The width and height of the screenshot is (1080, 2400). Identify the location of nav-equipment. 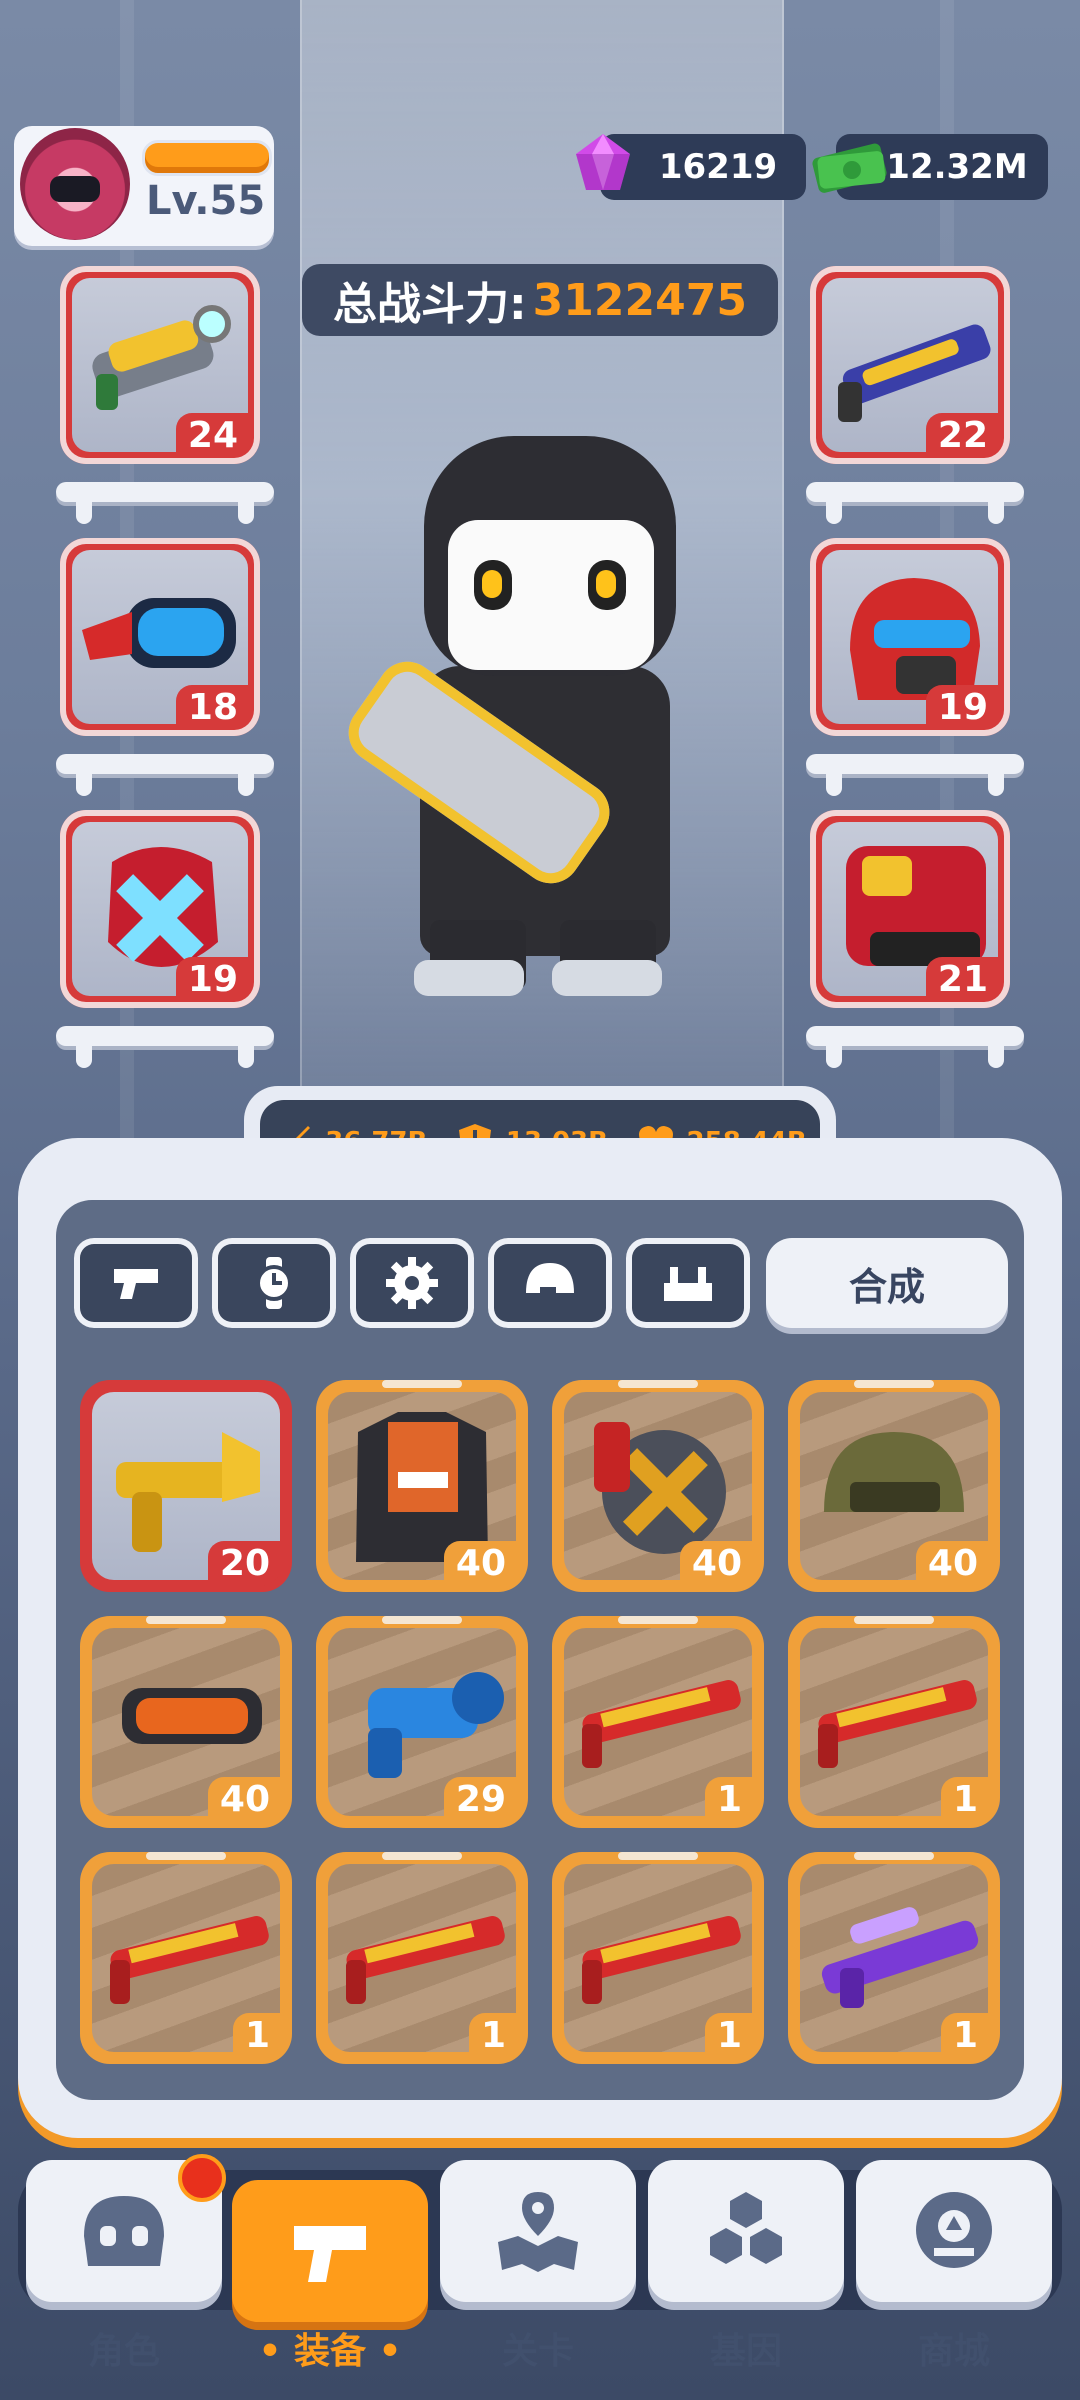
(330, 2251).